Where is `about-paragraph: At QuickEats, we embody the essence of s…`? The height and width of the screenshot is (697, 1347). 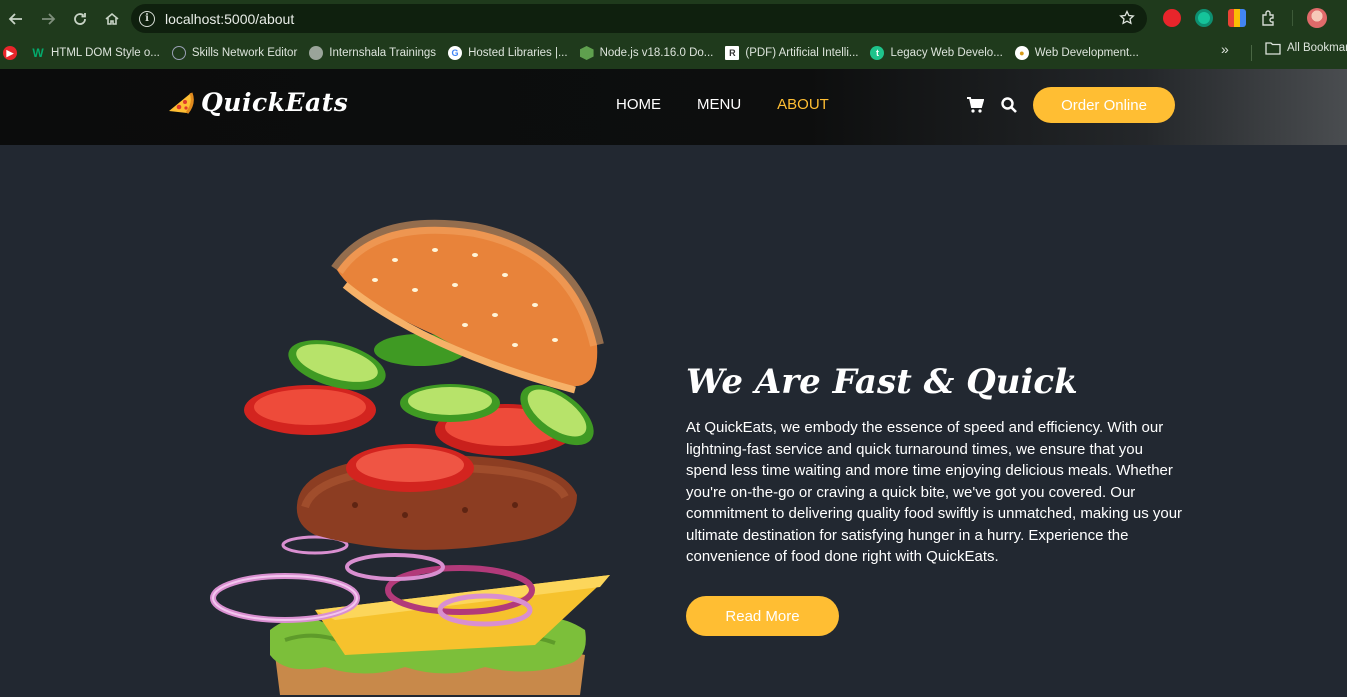
about-paragraph: At QuickEats, we embody the essence of s… is located at coordinates (934, 492).